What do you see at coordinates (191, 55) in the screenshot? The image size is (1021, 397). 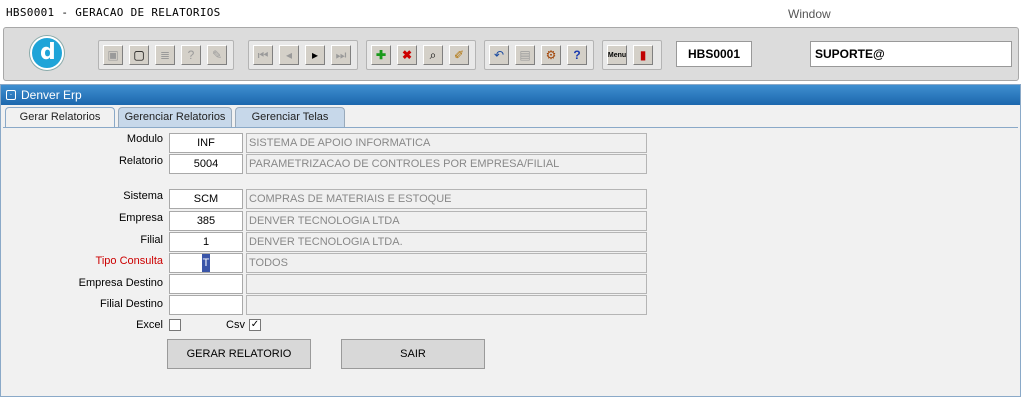 I see `help-query-icon: ?` at bounding box center [191, 55].